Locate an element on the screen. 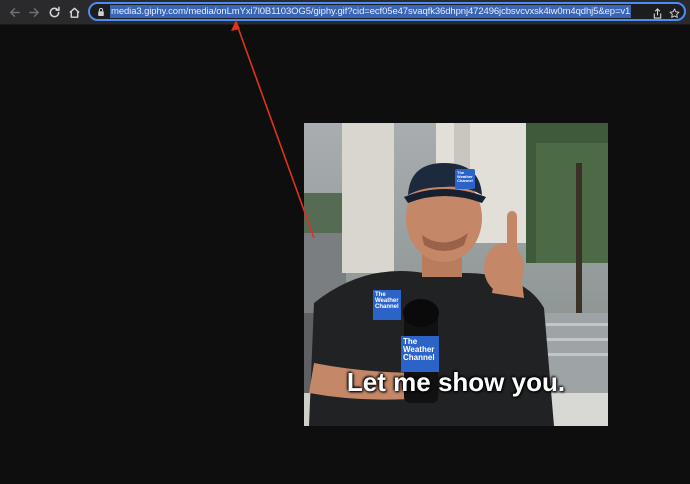  forward-button is located at coordinates (34, 12).